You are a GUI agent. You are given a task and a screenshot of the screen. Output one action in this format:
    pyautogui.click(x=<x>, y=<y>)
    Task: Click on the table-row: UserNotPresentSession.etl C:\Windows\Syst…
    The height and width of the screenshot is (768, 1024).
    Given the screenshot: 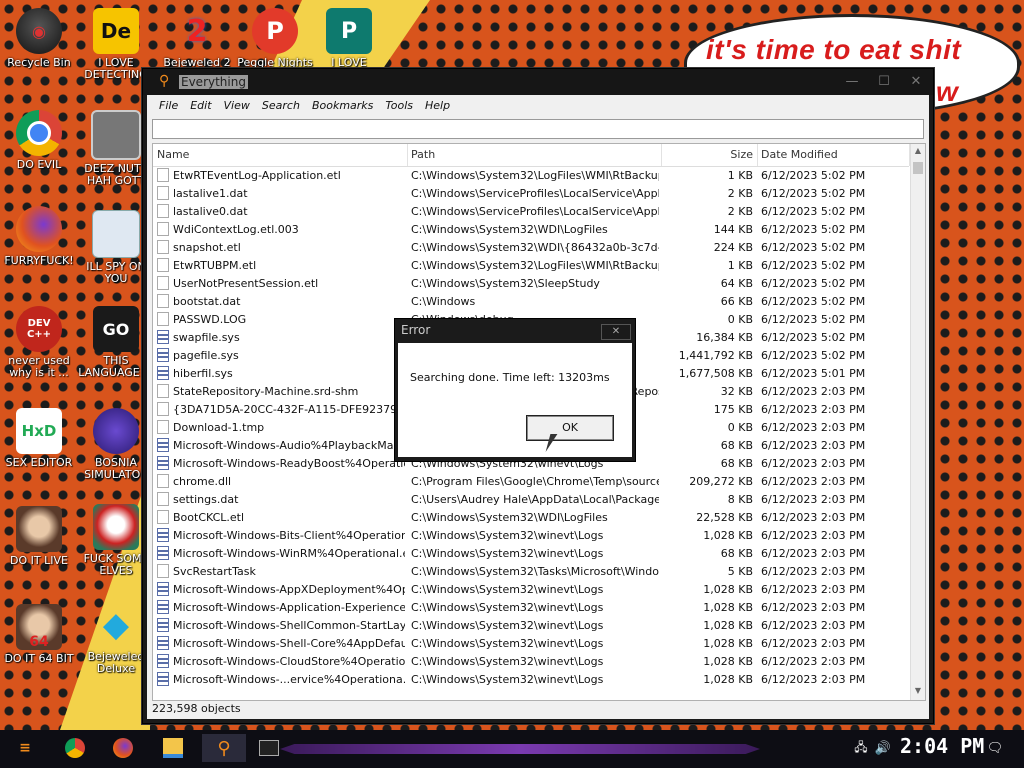 What is the action you would take?
    pyautogui.click(x=531, y=284)
    